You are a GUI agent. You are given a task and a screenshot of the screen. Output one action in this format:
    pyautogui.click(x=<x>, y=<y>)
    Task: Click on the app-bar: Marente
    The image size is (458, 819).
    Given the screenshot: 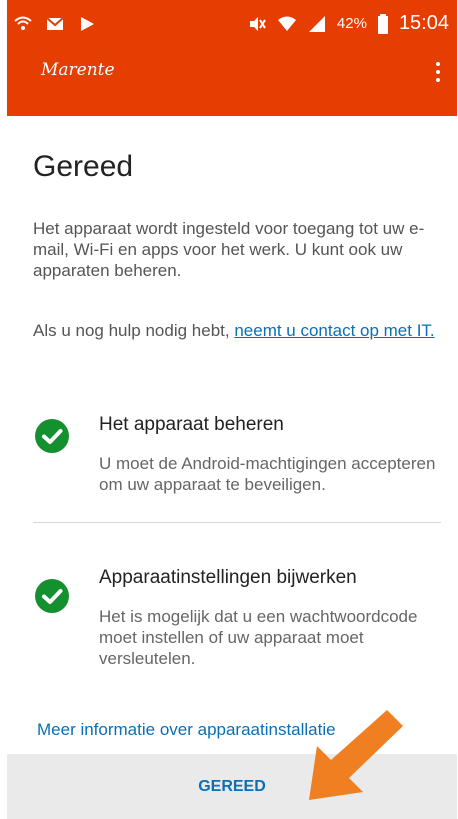 What is the action you would take?
    pyautogui.click(x=232, y=86)
    